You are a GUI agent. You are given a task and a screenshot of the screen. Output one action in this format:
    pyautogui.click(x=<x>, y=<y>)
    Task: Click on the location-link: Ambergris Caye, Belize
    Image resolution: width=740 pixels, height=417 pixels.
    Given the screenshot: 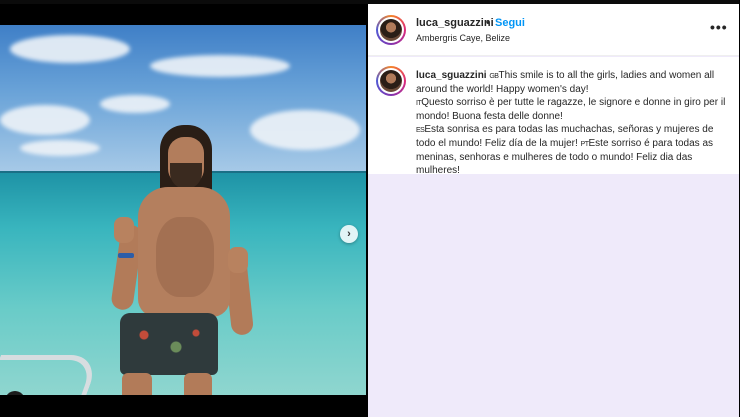 What is the action you would take?
    pyautogui.click(x=463, y=38)
    